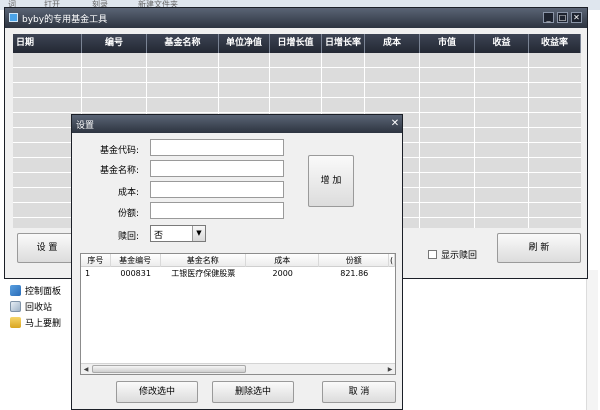 Image resolution: width=600 pixels, height=410 pixels. I want to click on nav-item-folder: 马上要删, so click(35, 322).